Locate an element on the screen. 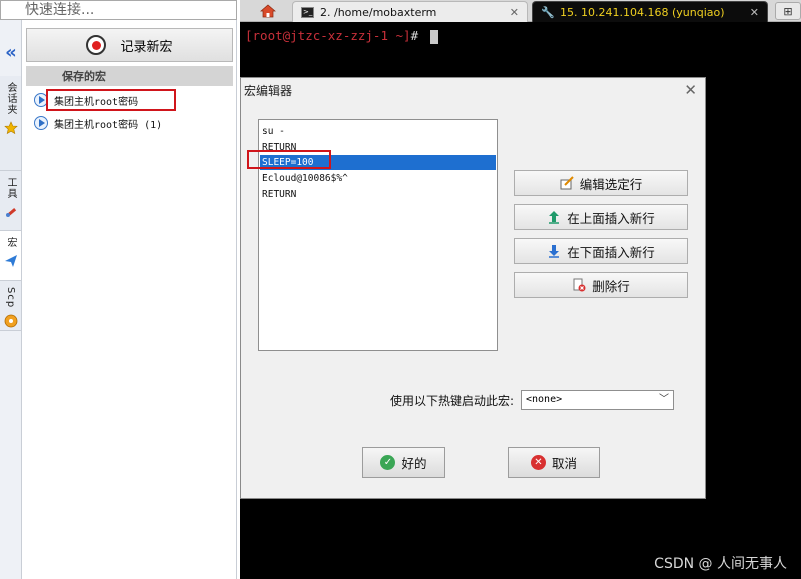 Image resolution: width=801 pixels, height=579 pixels. tab-macros-label: 宏 is located at coordinates (10, 242).